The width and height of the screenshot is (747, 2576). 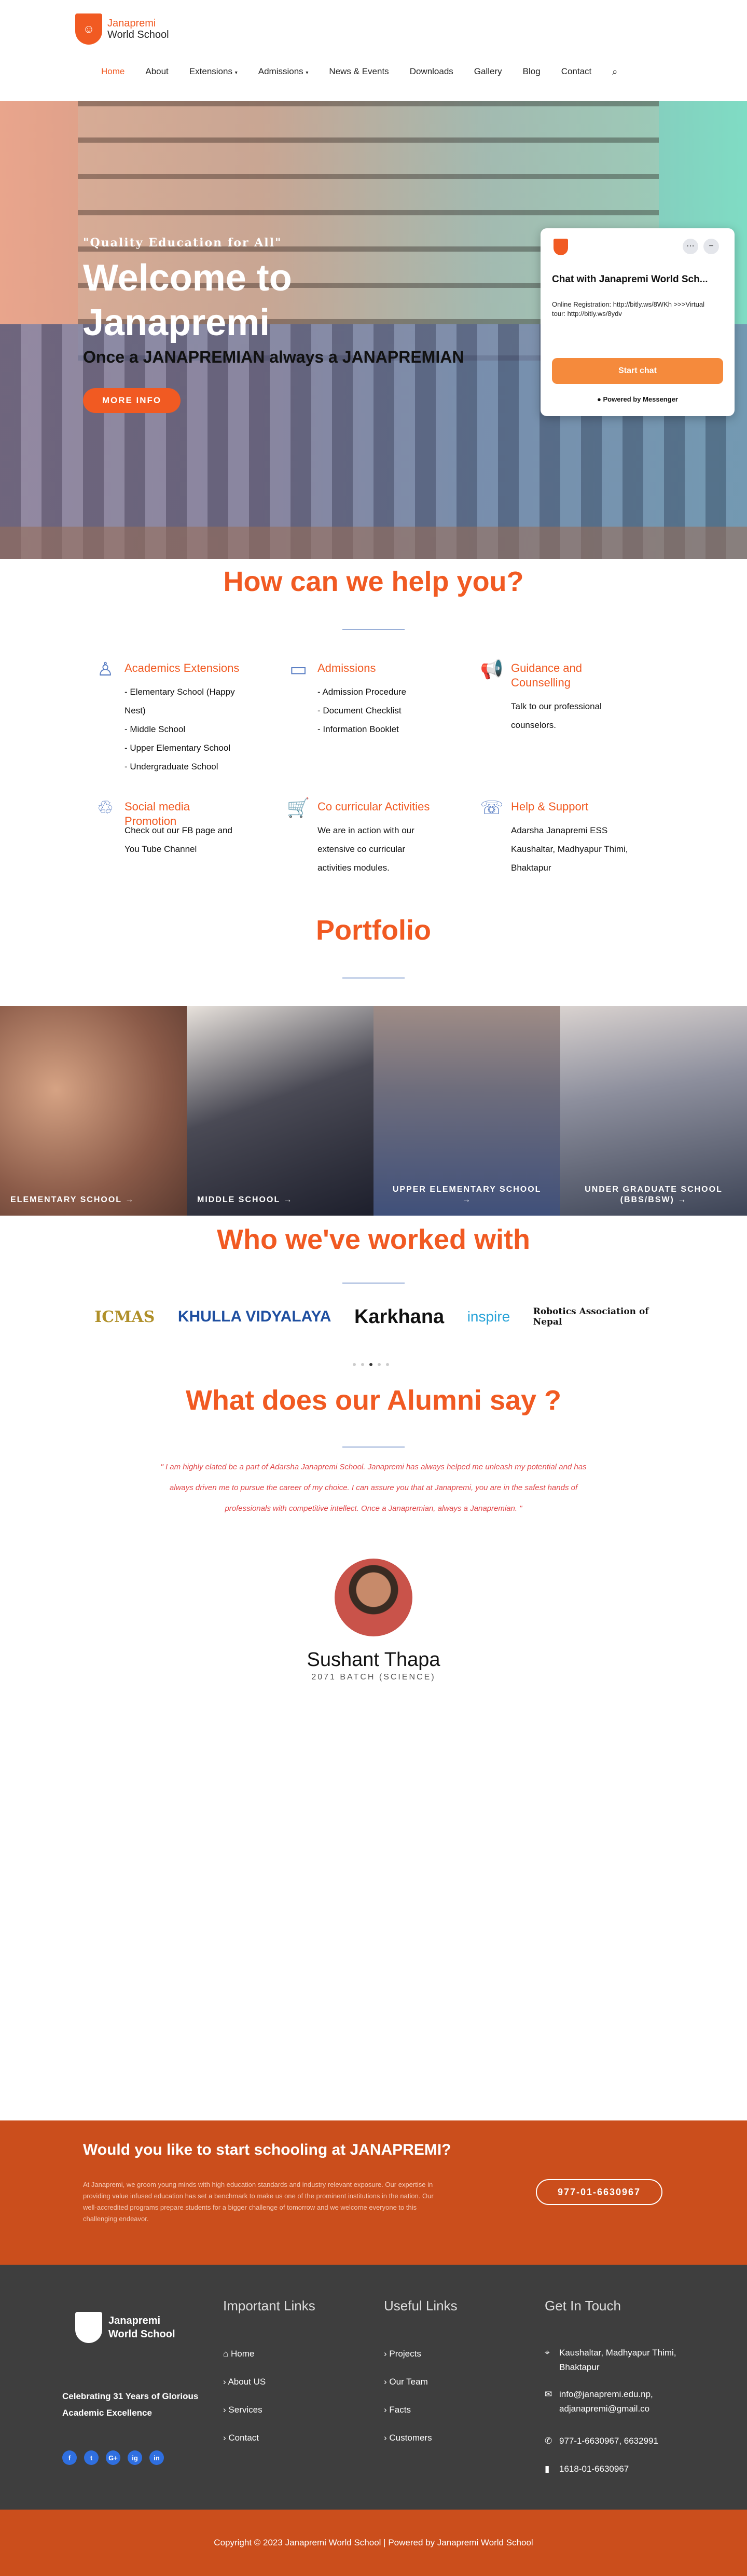 I want to click on footer-link-contact: › Contact, so click(x=241, y=2438).